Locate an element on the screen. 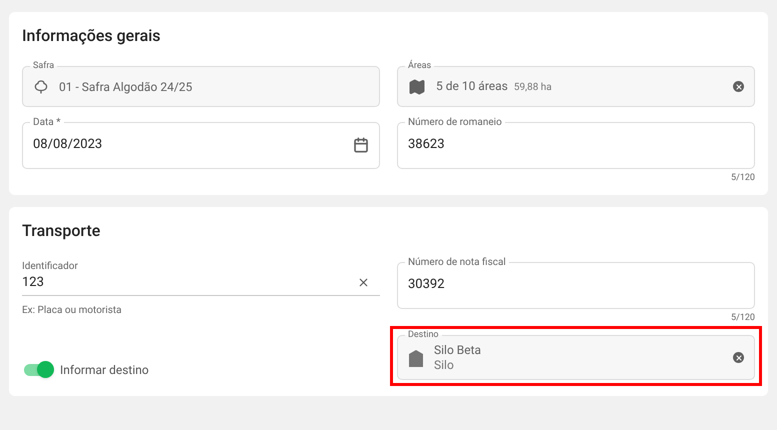 Image resolution: width=777 pixels, height=430 pixels. field-value: 38623 is located at coordinates (427, 145).